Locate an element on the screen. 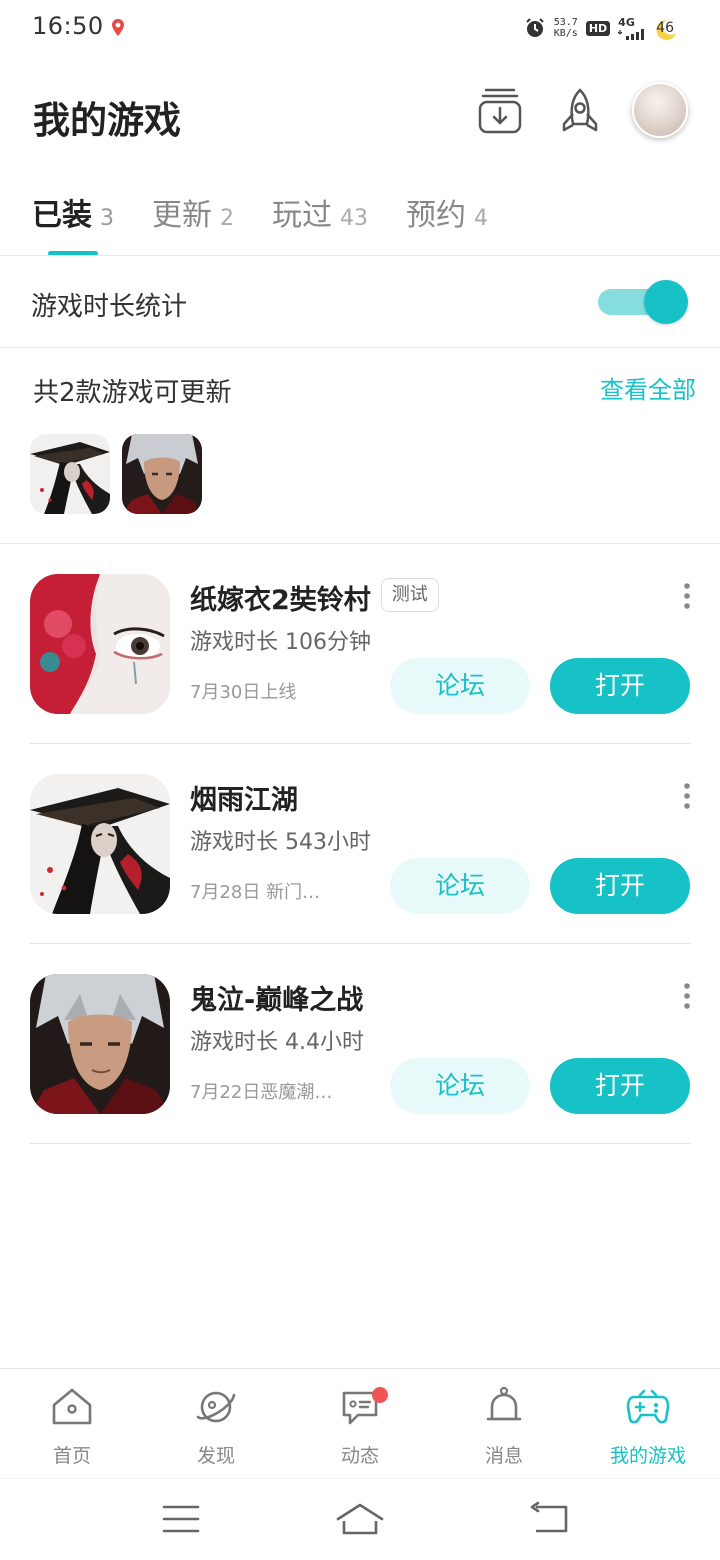 The height and width of the screenshot is (1560, 720). game-art-opera-face is located at coordinates (100, 644).